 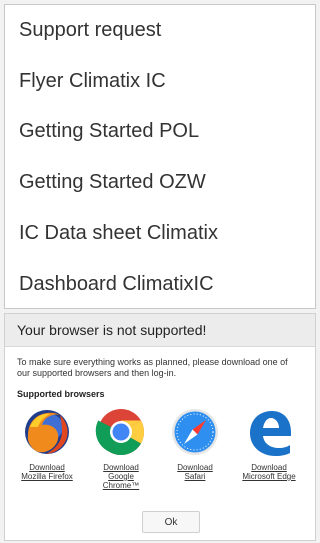 I want to click on chrome-icon, so click(x=120, y=432).